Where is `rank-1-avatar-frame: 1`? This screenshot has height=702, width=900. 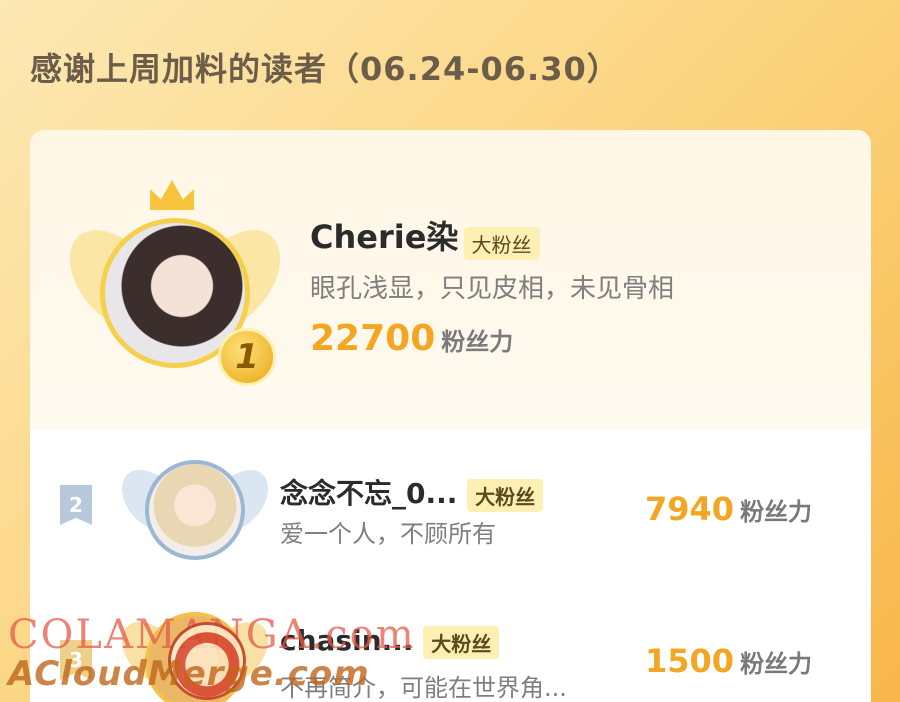
rank-1-avatar-frame: 1 is located at coordinates (175, 283).